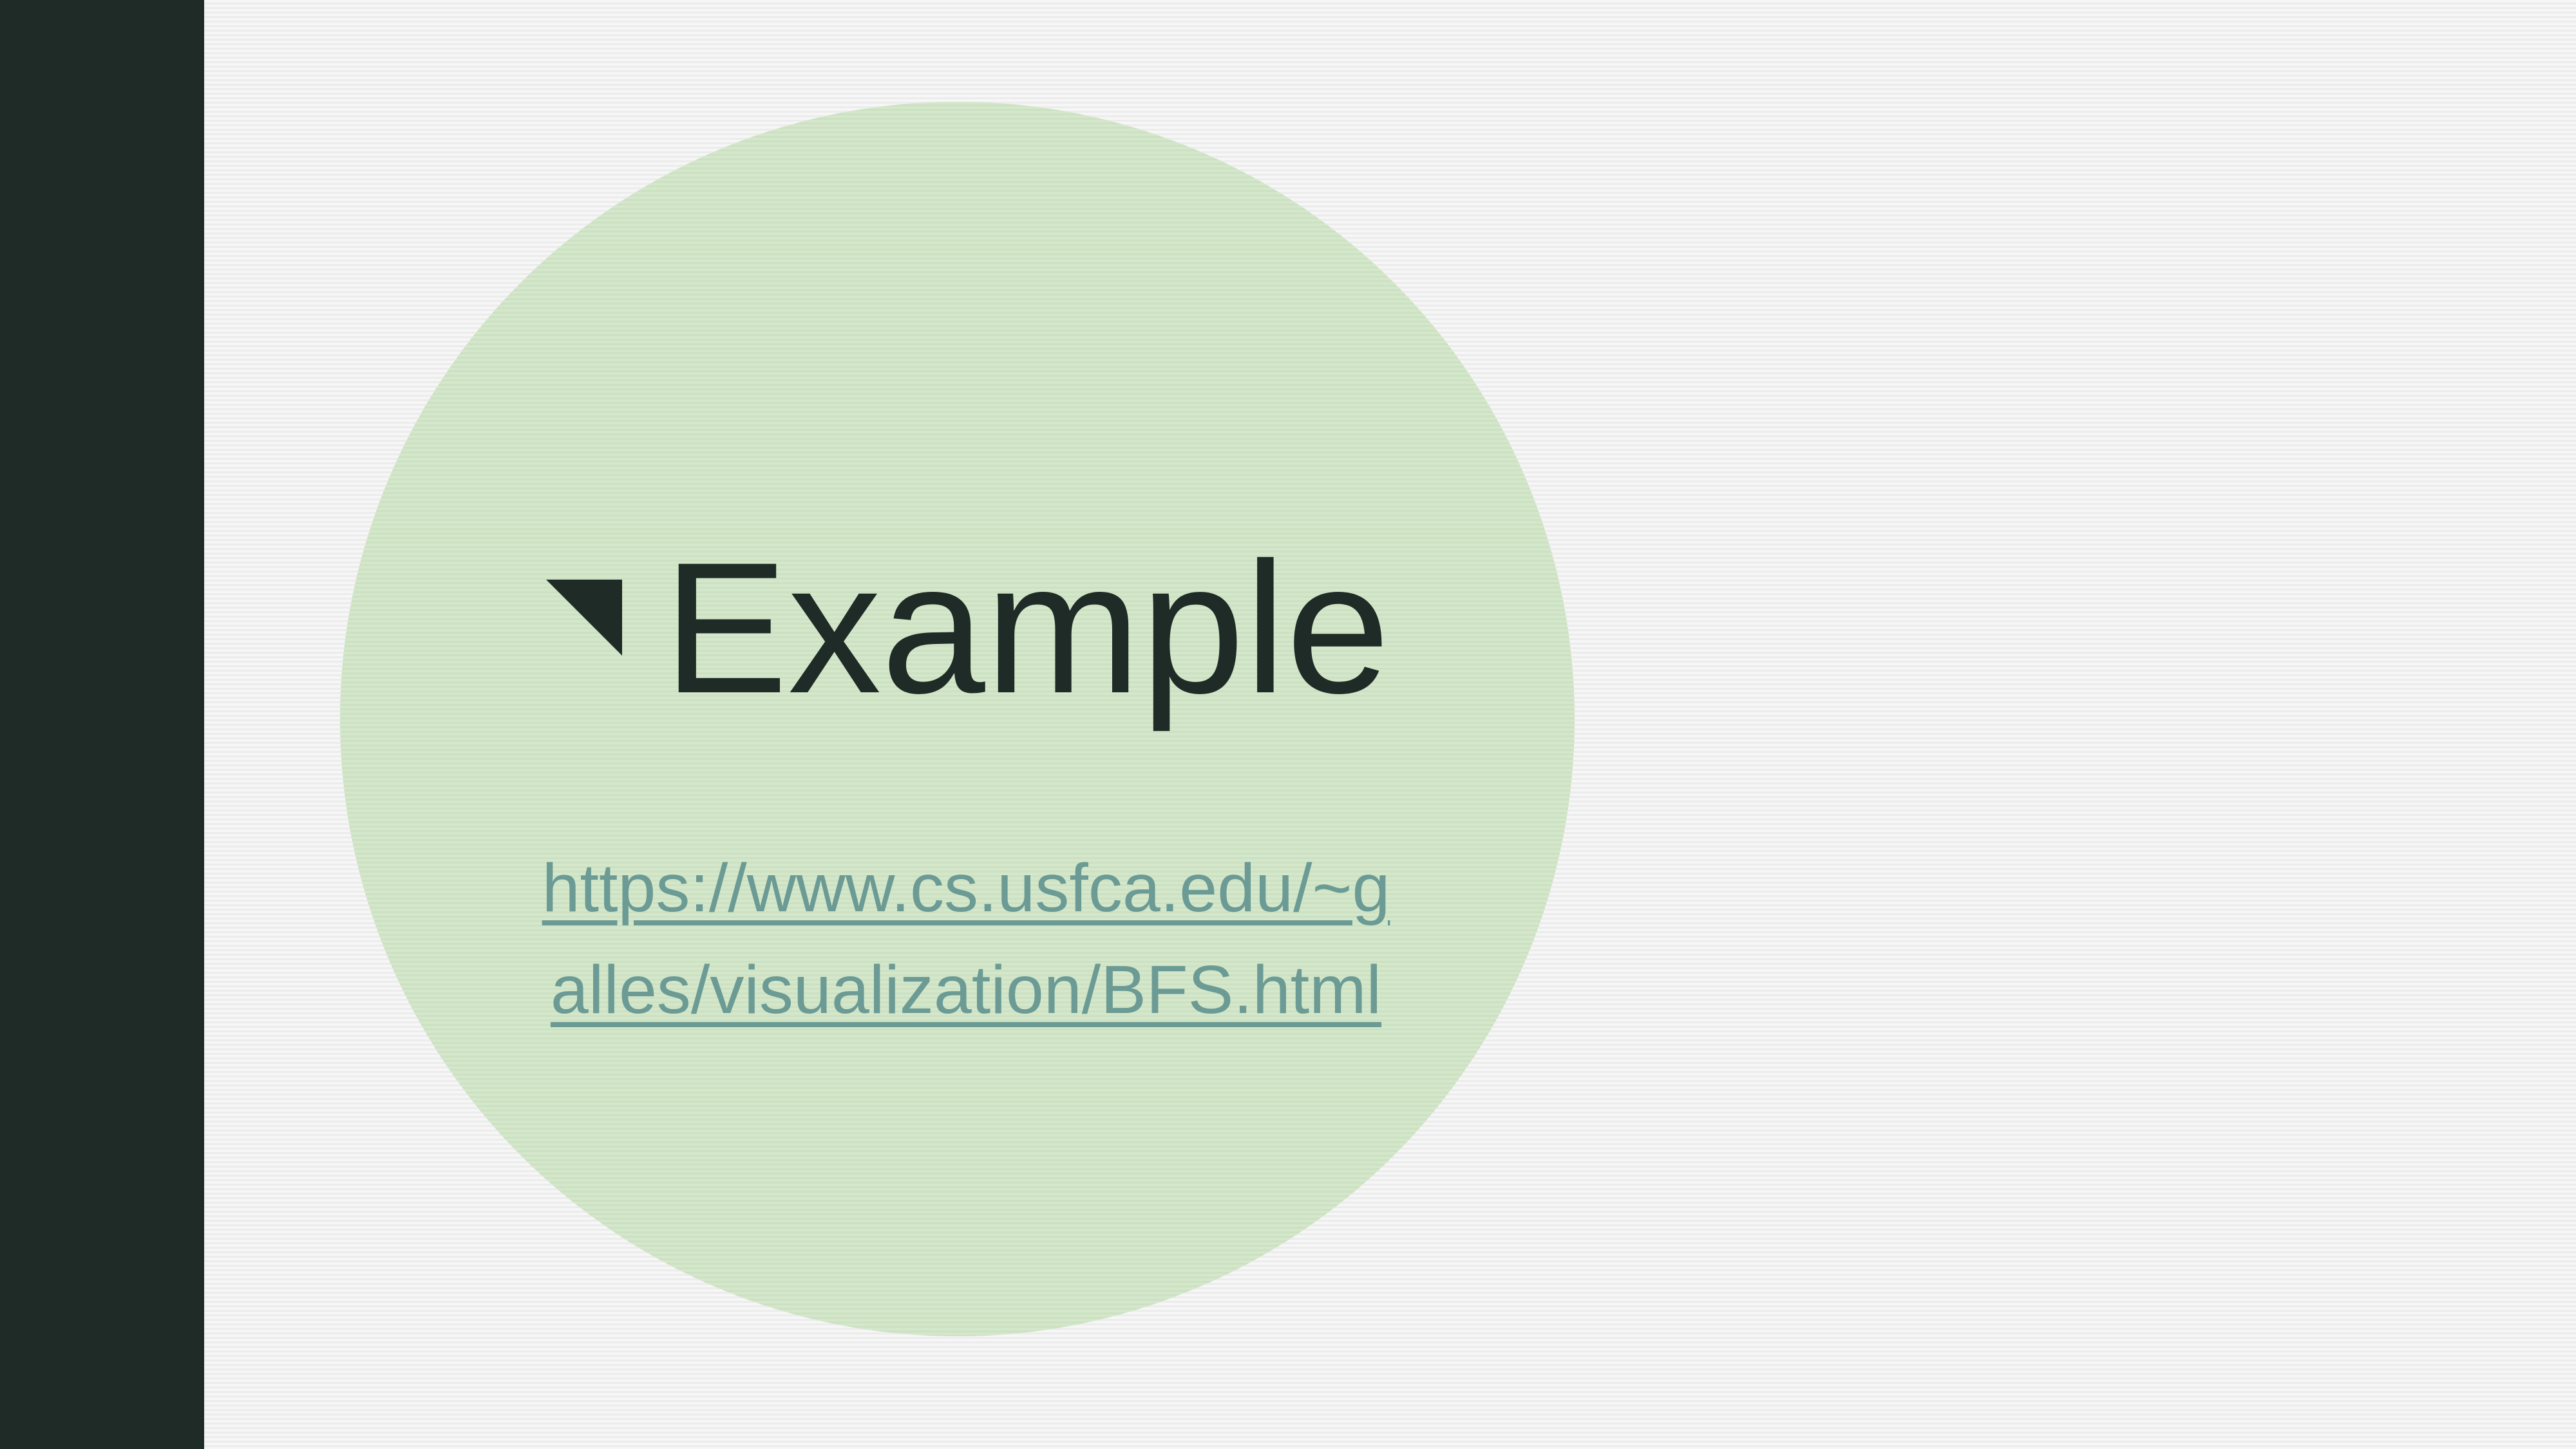 Image resolution: width=2576 pixels, height=1449 pixels. I want to click on left-sidebar-bar, so click(102, 724).